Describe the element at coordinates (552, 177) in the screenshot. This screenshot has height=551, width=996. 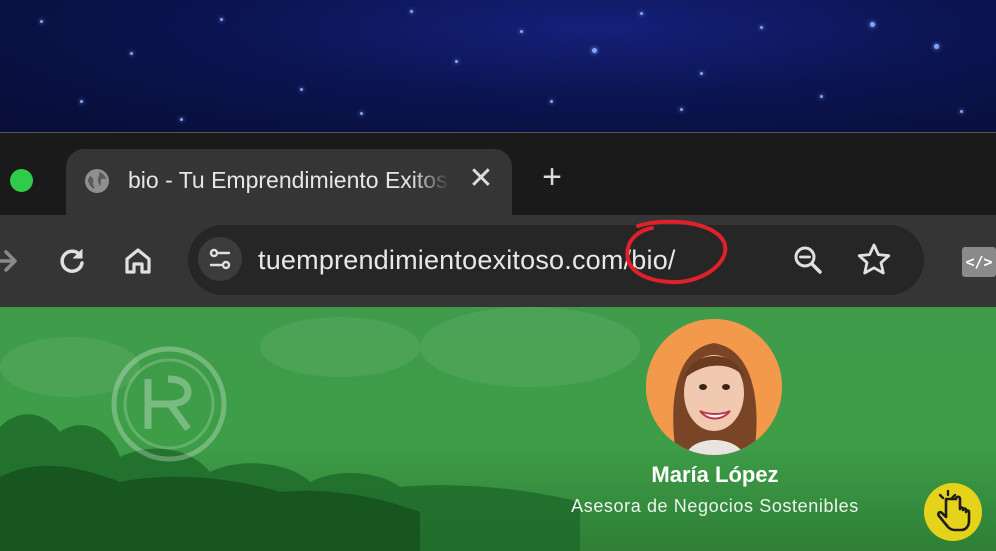
I see `new-tab-button: +` at that location.